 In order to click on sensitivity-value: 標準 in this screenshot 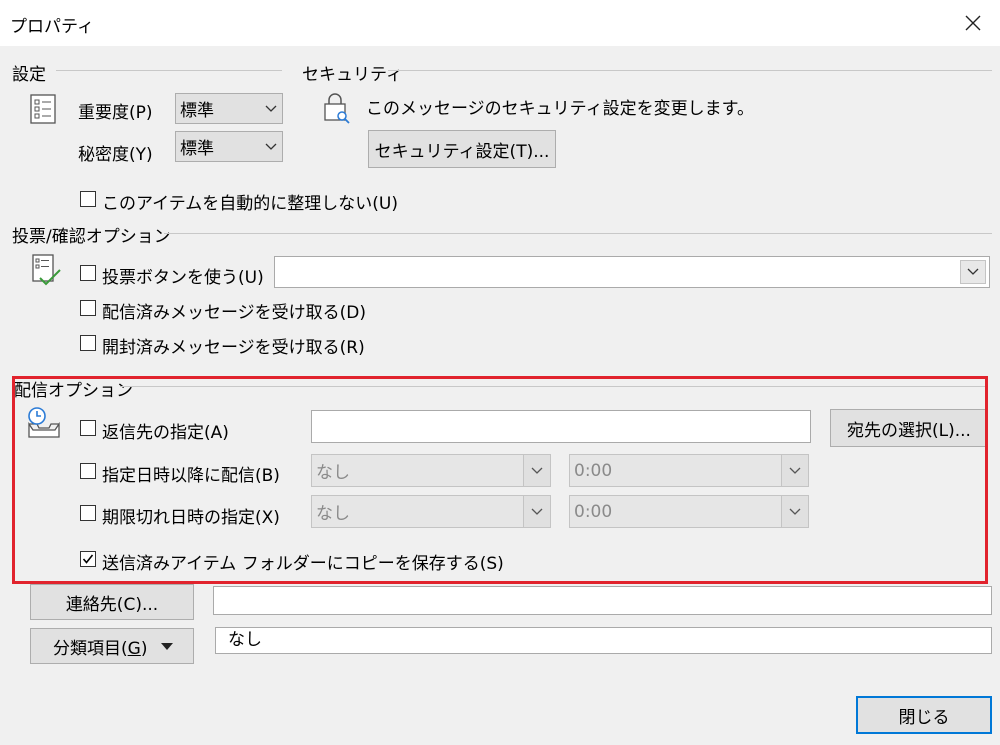, I will do `click(197, 149)`.